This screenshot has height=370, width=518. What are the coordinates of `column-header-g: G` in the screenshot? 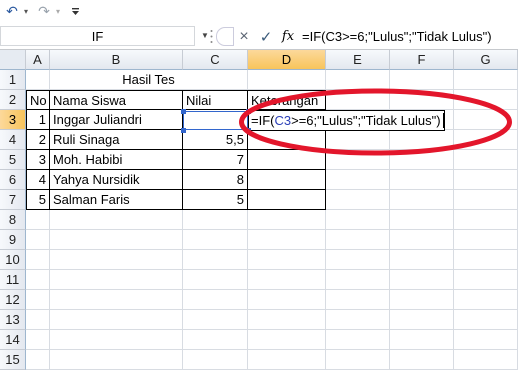 It's located at (486, 60).